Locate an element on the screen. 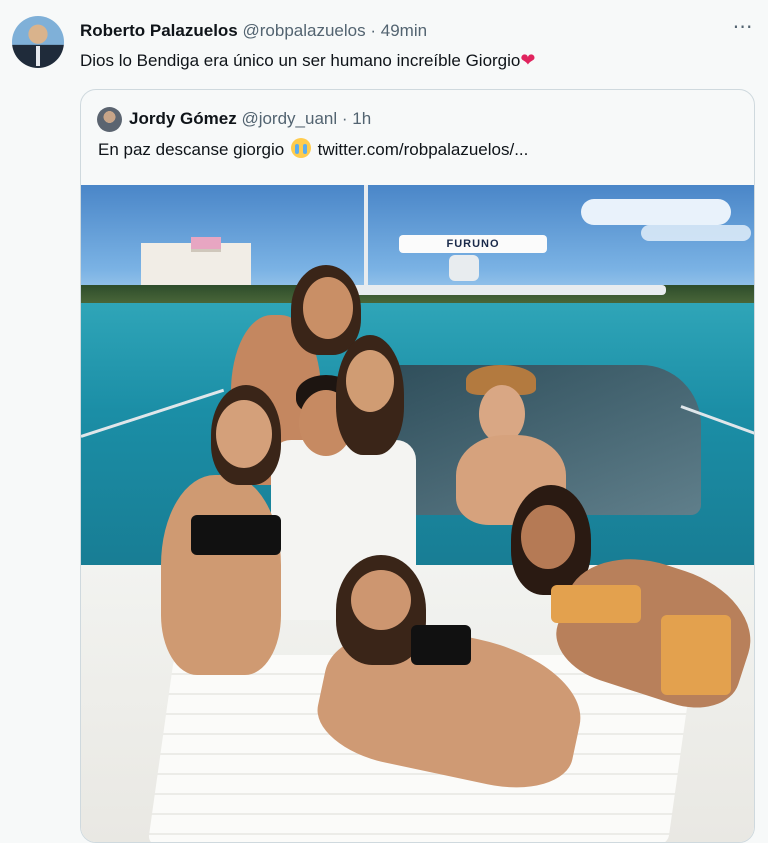  quoted-author-name: Jordy Gómez is located at coordinates (183, 118).